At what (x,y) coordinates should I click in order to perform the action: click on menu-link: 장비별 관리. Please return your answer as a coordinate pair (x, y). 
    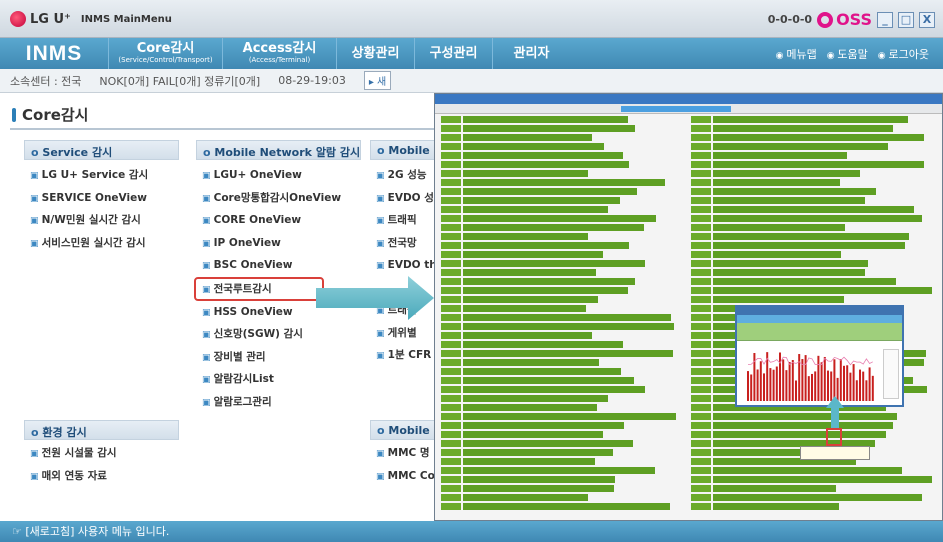
    Looking at the image, I should click on (278, 357).